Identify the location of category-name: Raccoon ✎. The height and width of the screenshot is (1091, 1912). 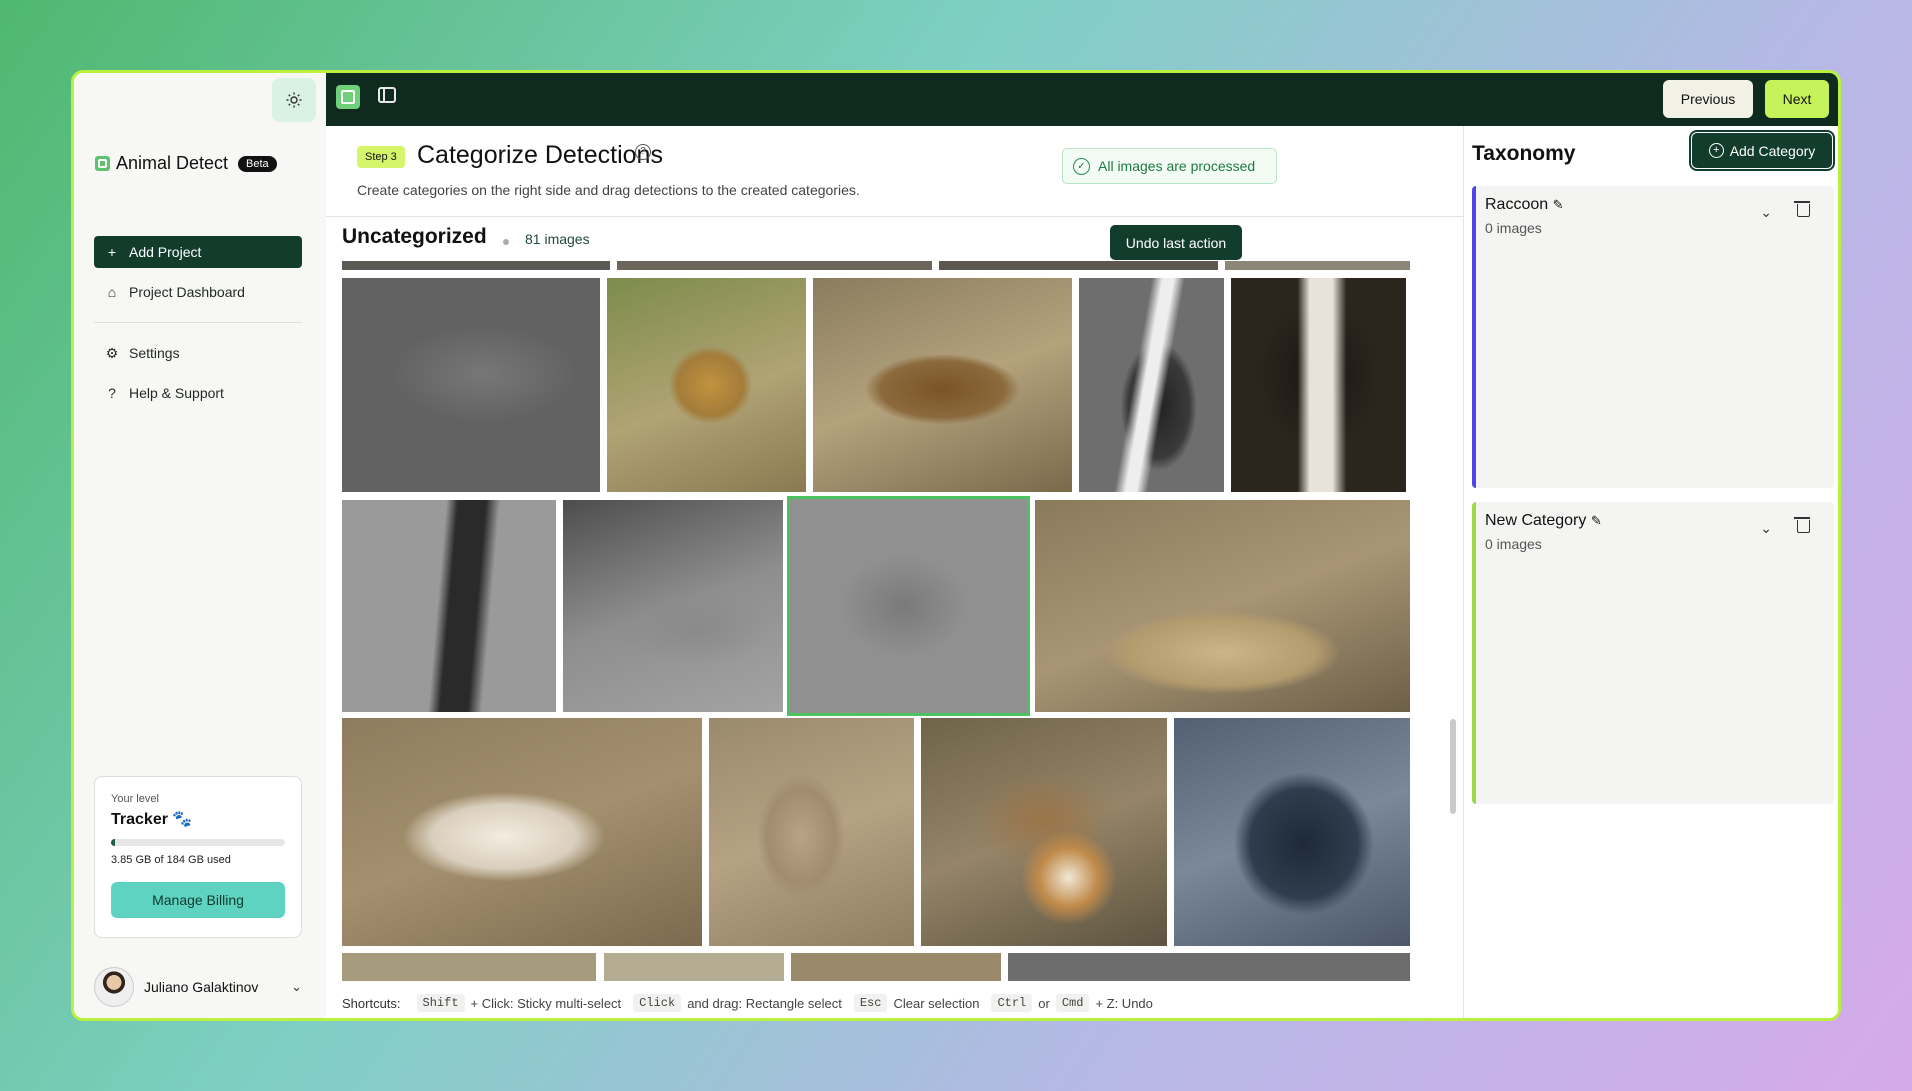
(1524, 205).